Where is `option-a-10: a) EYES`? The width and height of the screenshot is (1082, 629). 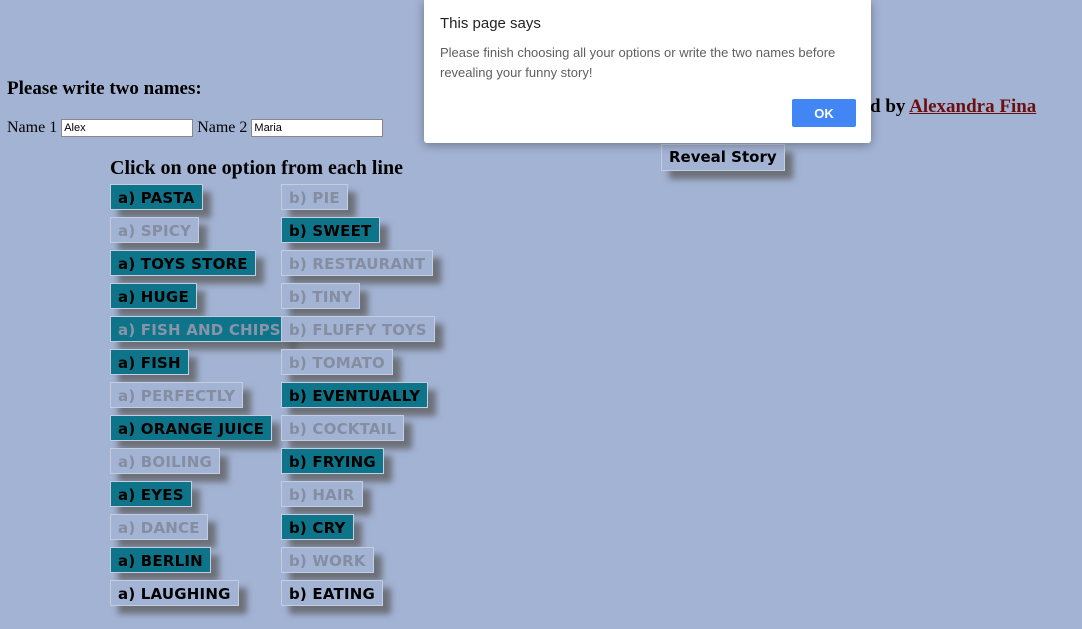 option-a-10: a) EYES is located at coordinates (151, 494).